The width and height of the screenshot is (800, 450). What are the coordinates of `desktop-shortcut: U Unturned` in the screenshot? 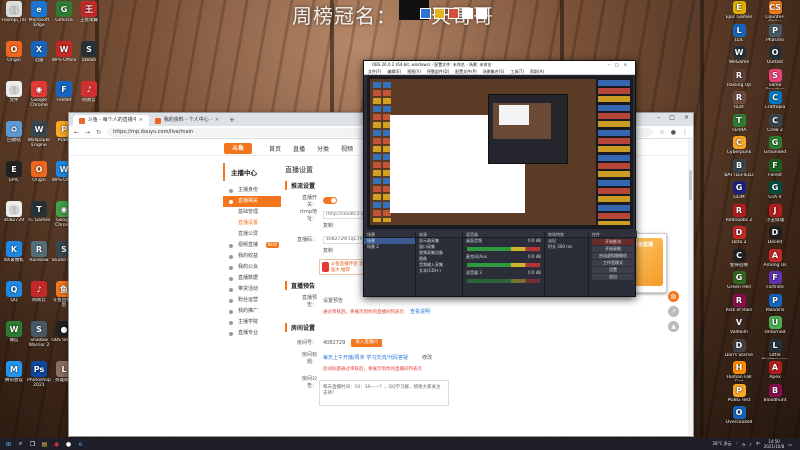 It's located at (775, 326).